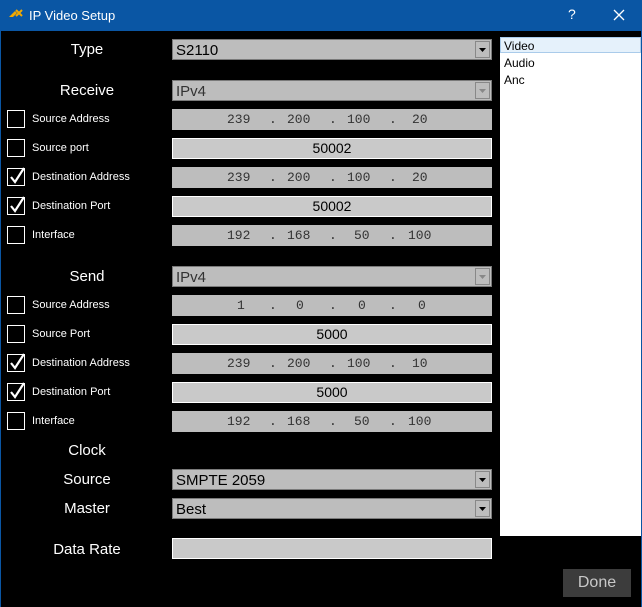 The width and height of the screenshot is (642, 607). Describe the element at coordinates (16, 235) in the screenshot. I see `receive-interface-checkbox` at that location.